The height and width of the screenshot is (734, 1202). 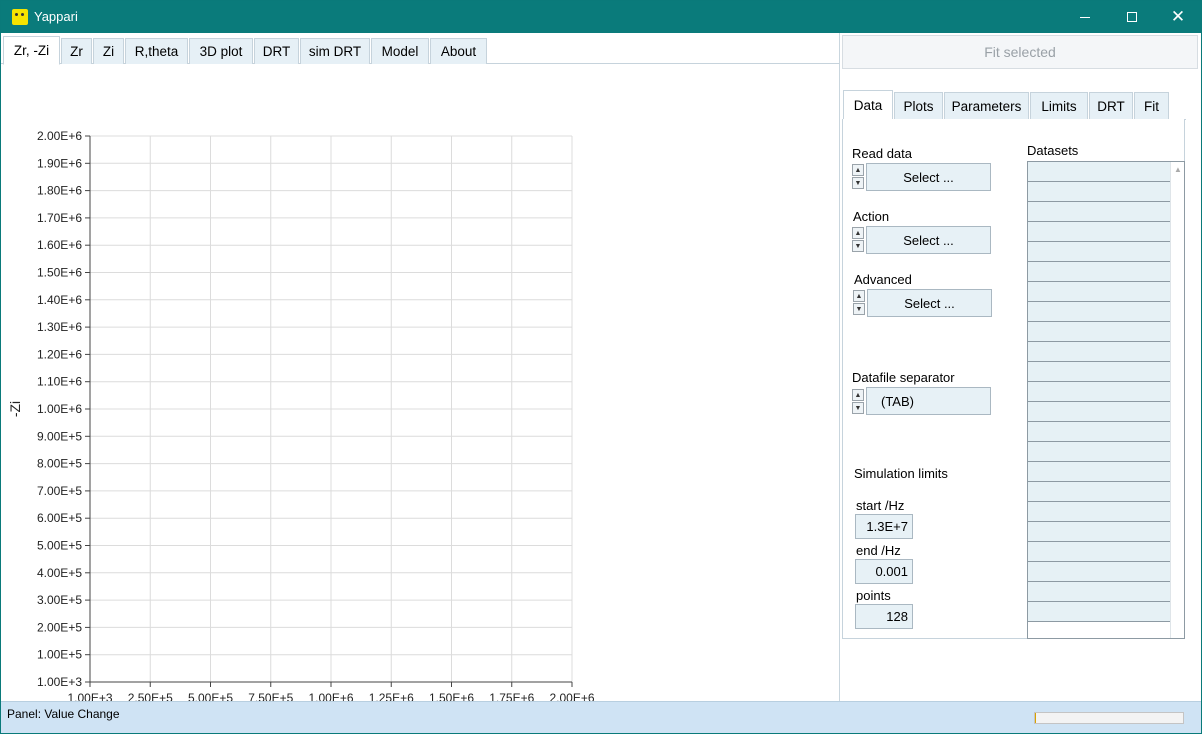 I want to click on y-tick-label: 7.00E+5, so click(x=59, y=491).